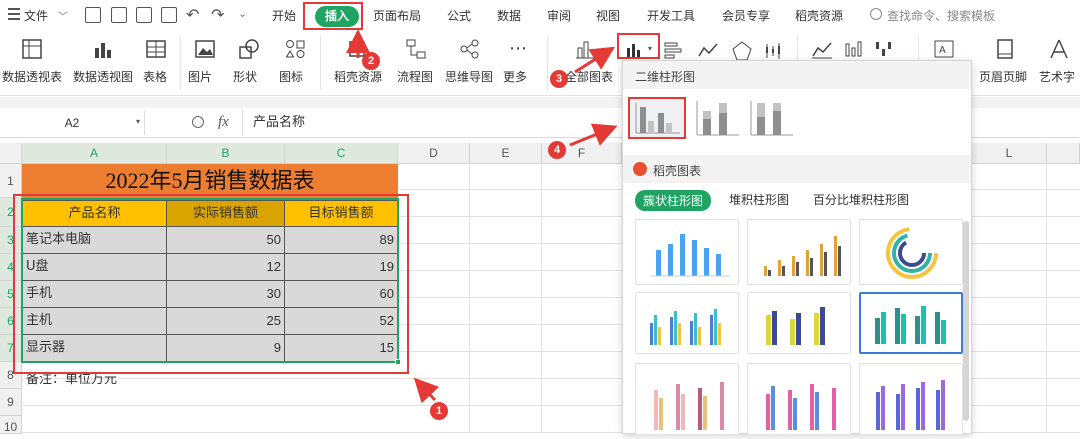 The height and width of the screenshot is (439, 1080). What do you see at coordinates (94, 153) in the screenshot?
I see `column-header-a: A` at bounding box center [94, 153].